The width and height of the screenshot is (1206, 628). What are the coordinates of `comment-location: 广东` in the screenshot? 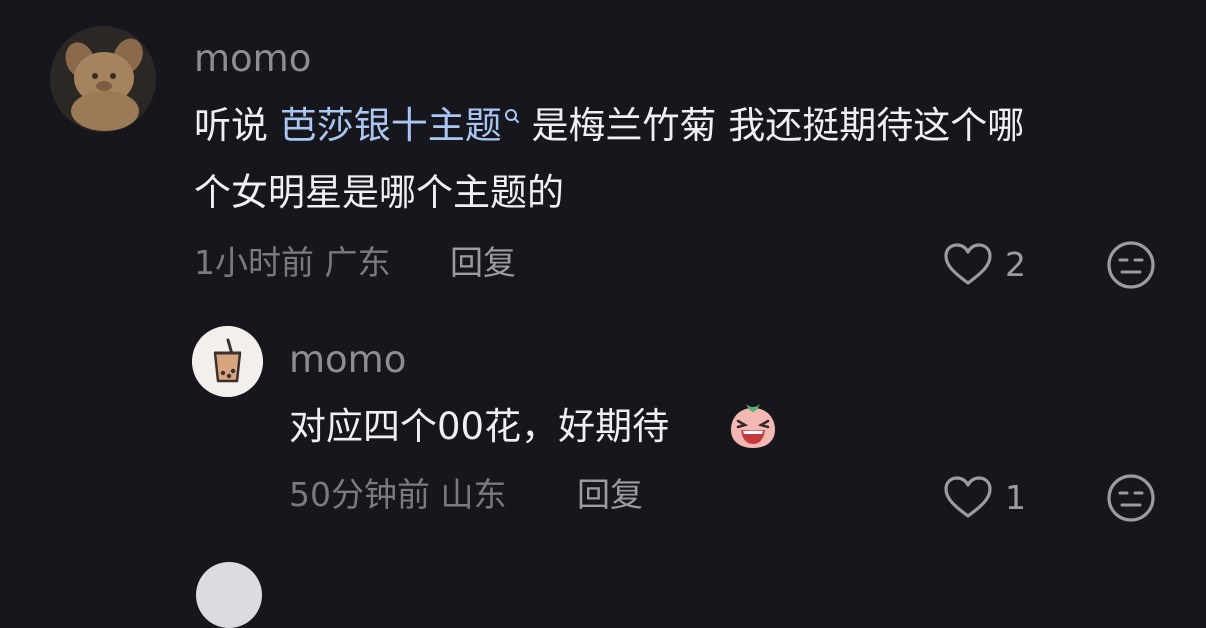 It's located at (357, 262).